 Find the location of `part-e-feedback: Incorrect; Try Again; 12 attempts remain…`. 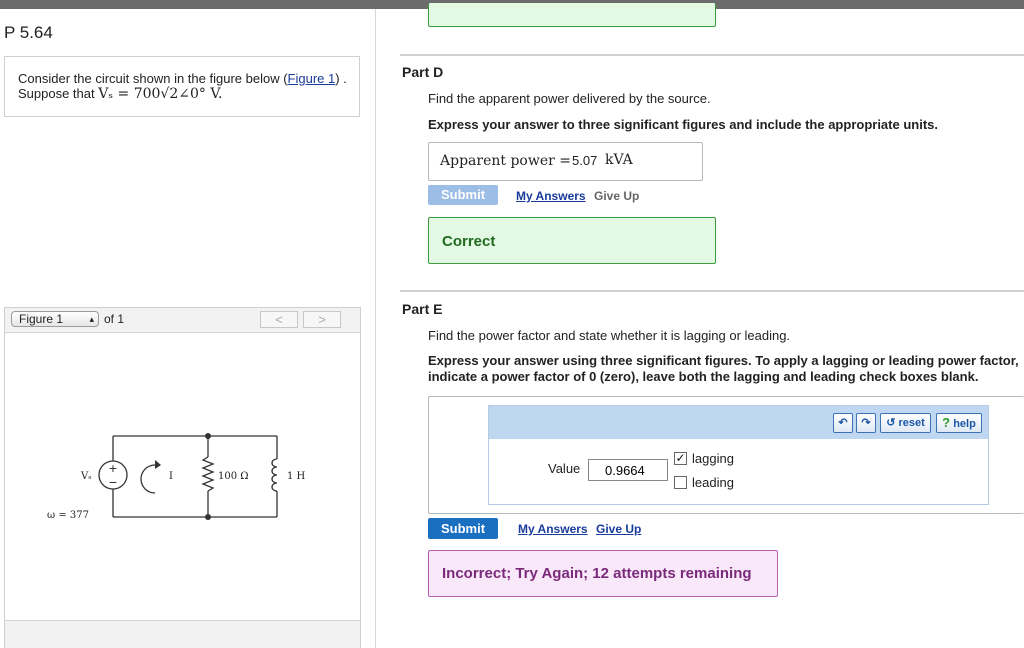

part-e-feedback: Incorrect; Try Again; 12 attempts remain… is located at coordinates (597, 573).